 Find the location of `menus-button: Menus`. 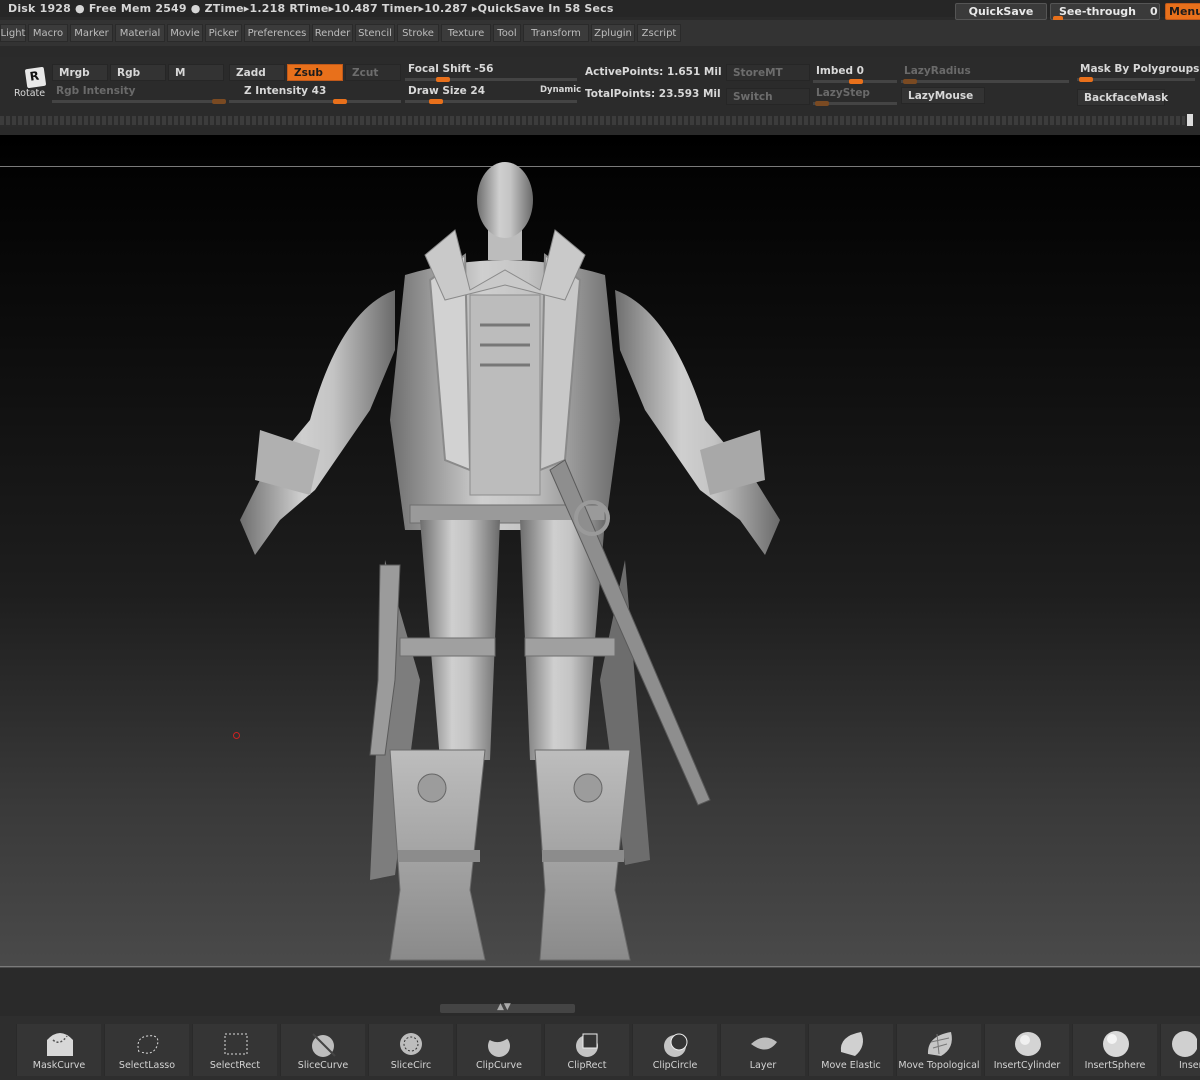

menus-button: Menus is located at coordinates (1182, 11).